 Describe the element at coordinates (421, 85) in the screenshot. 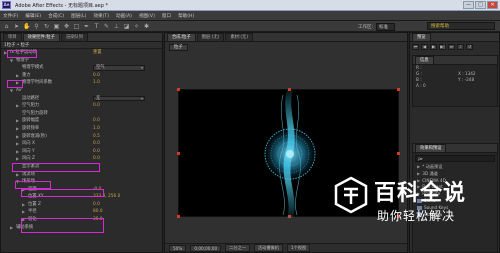

I see `info-alpha: A : 0` at that location.